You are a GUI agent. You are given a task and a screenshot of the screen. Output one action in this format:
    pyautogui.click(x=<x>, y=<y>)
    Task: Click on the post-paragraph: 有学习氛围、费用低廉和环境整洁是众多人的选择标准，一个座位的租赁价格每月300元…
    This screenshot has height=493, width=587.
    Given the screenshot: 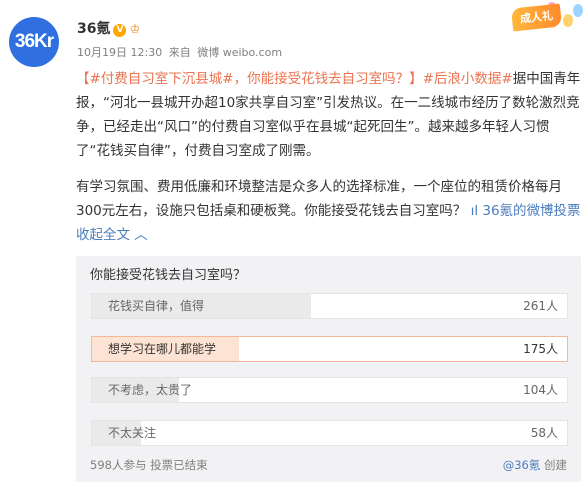 What is the action you would take?
    pyautogui.click(x=328, y=211)
    